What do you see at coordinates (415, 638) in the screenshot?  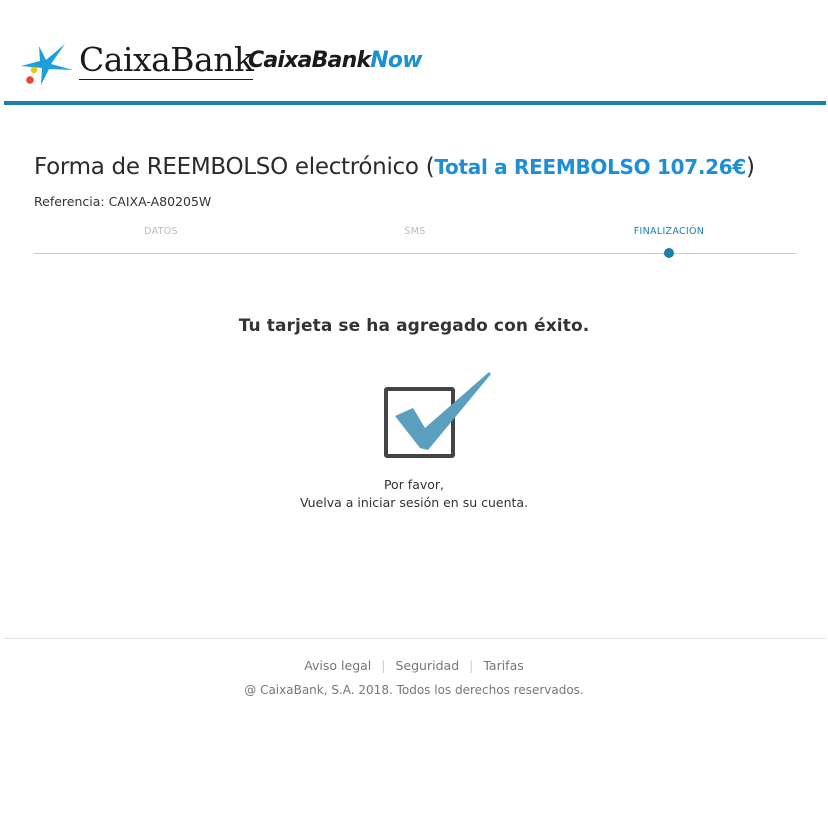 I see `footer-divider` at bounding box center [415, 638].